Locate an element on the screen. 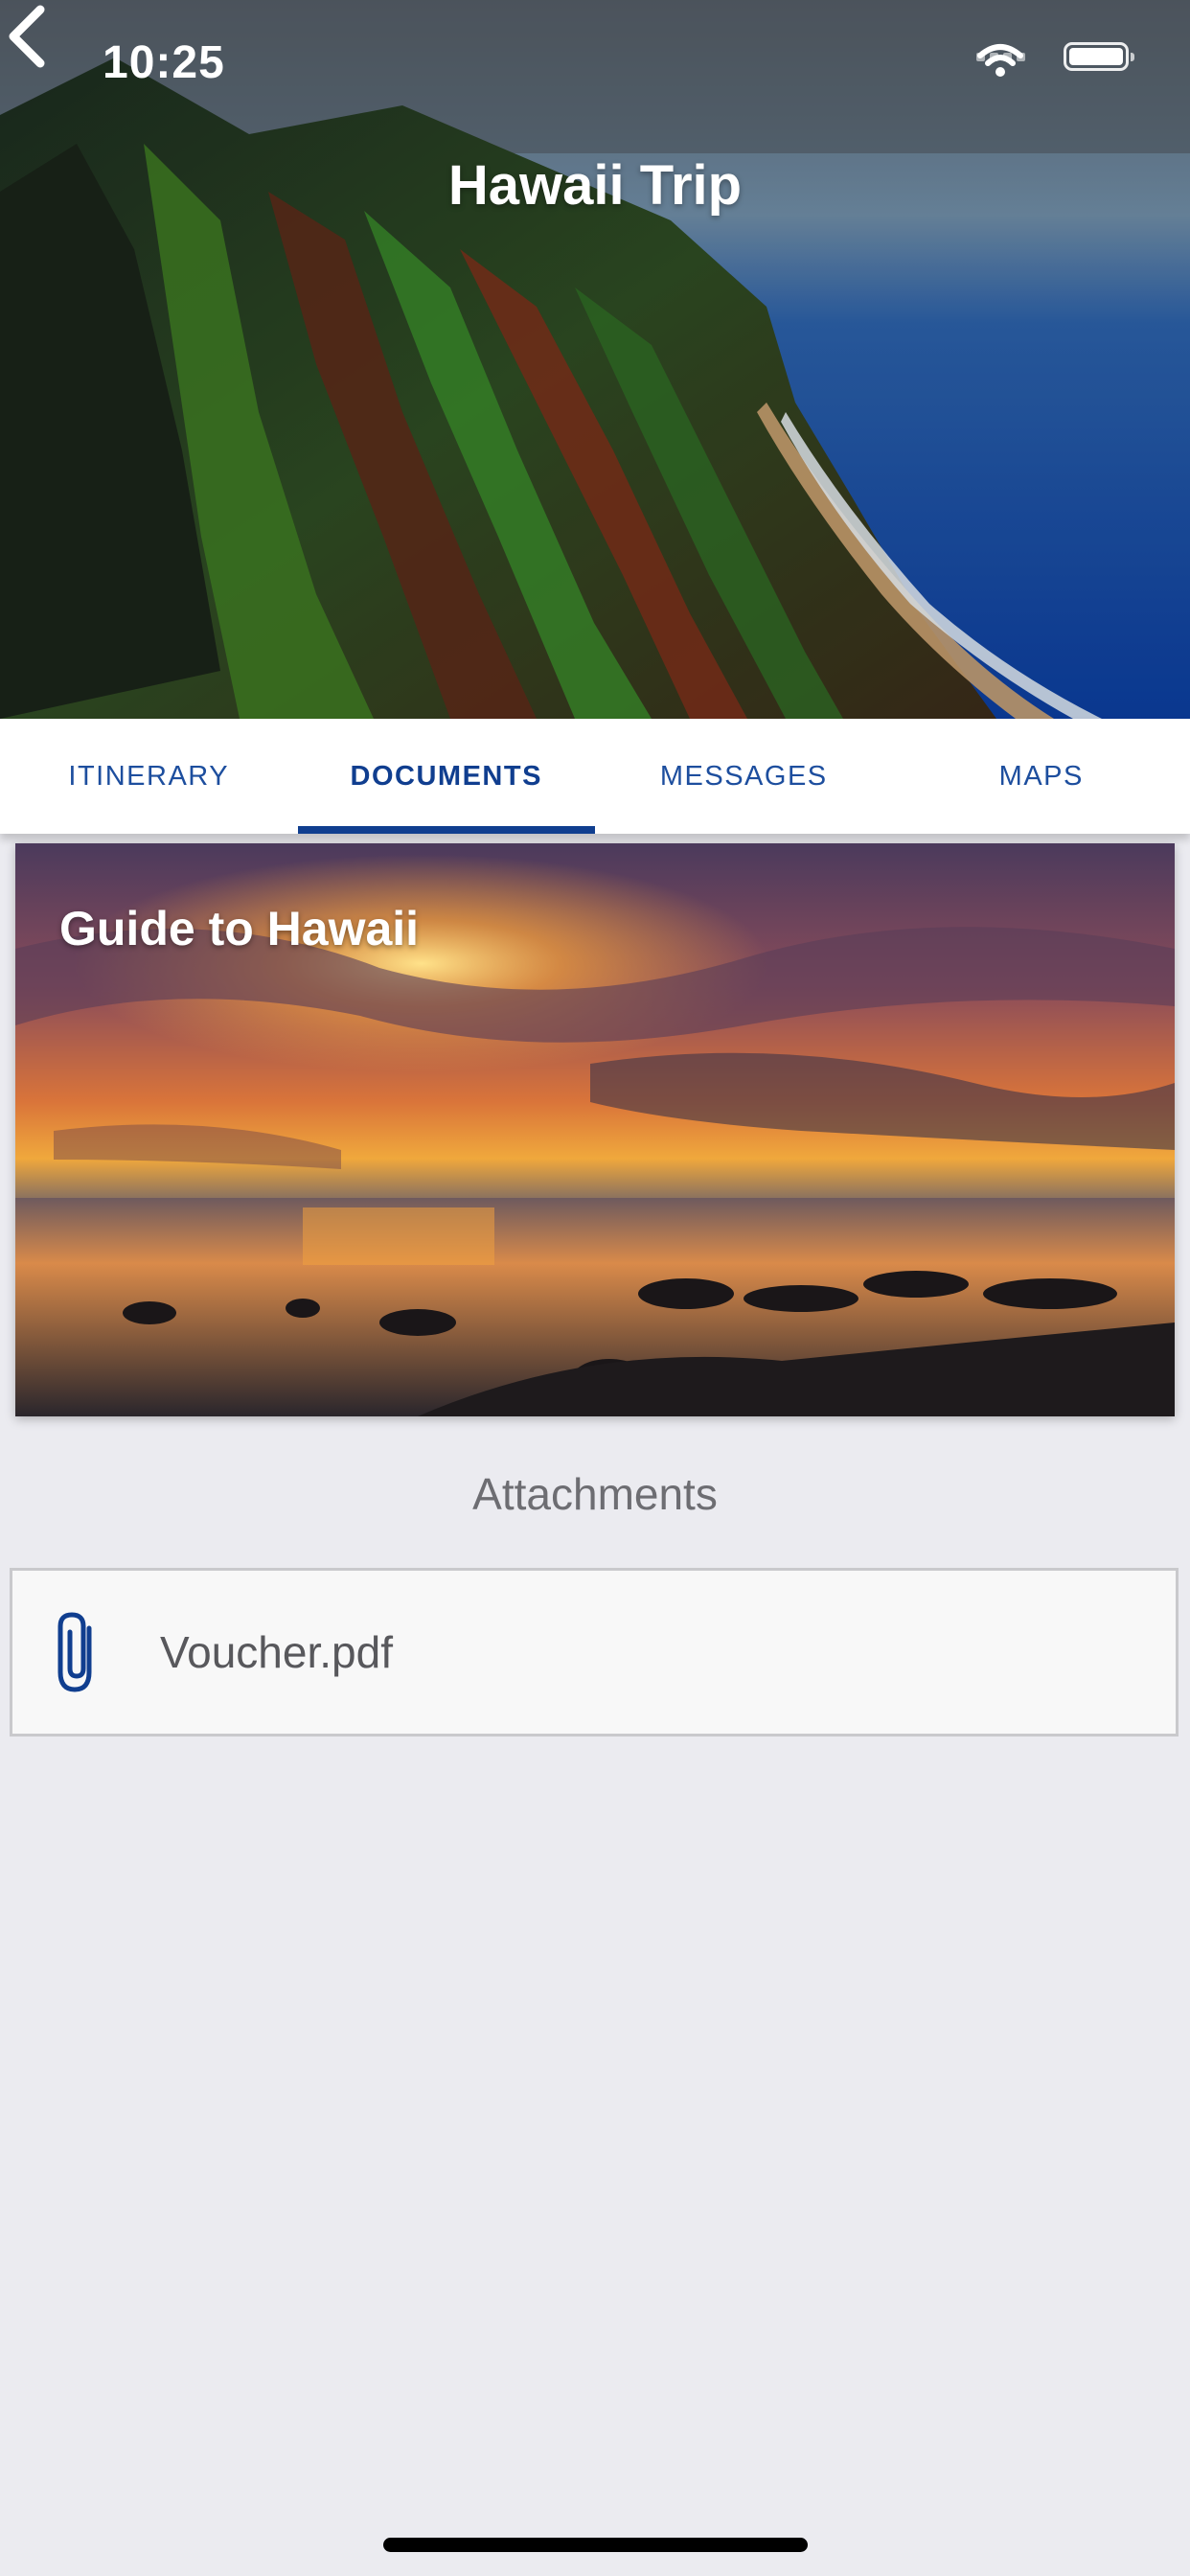 The height and width of the screenshot is (2576, 1190). attachments-heading: Attachments is located at coordinates (595, 1494).